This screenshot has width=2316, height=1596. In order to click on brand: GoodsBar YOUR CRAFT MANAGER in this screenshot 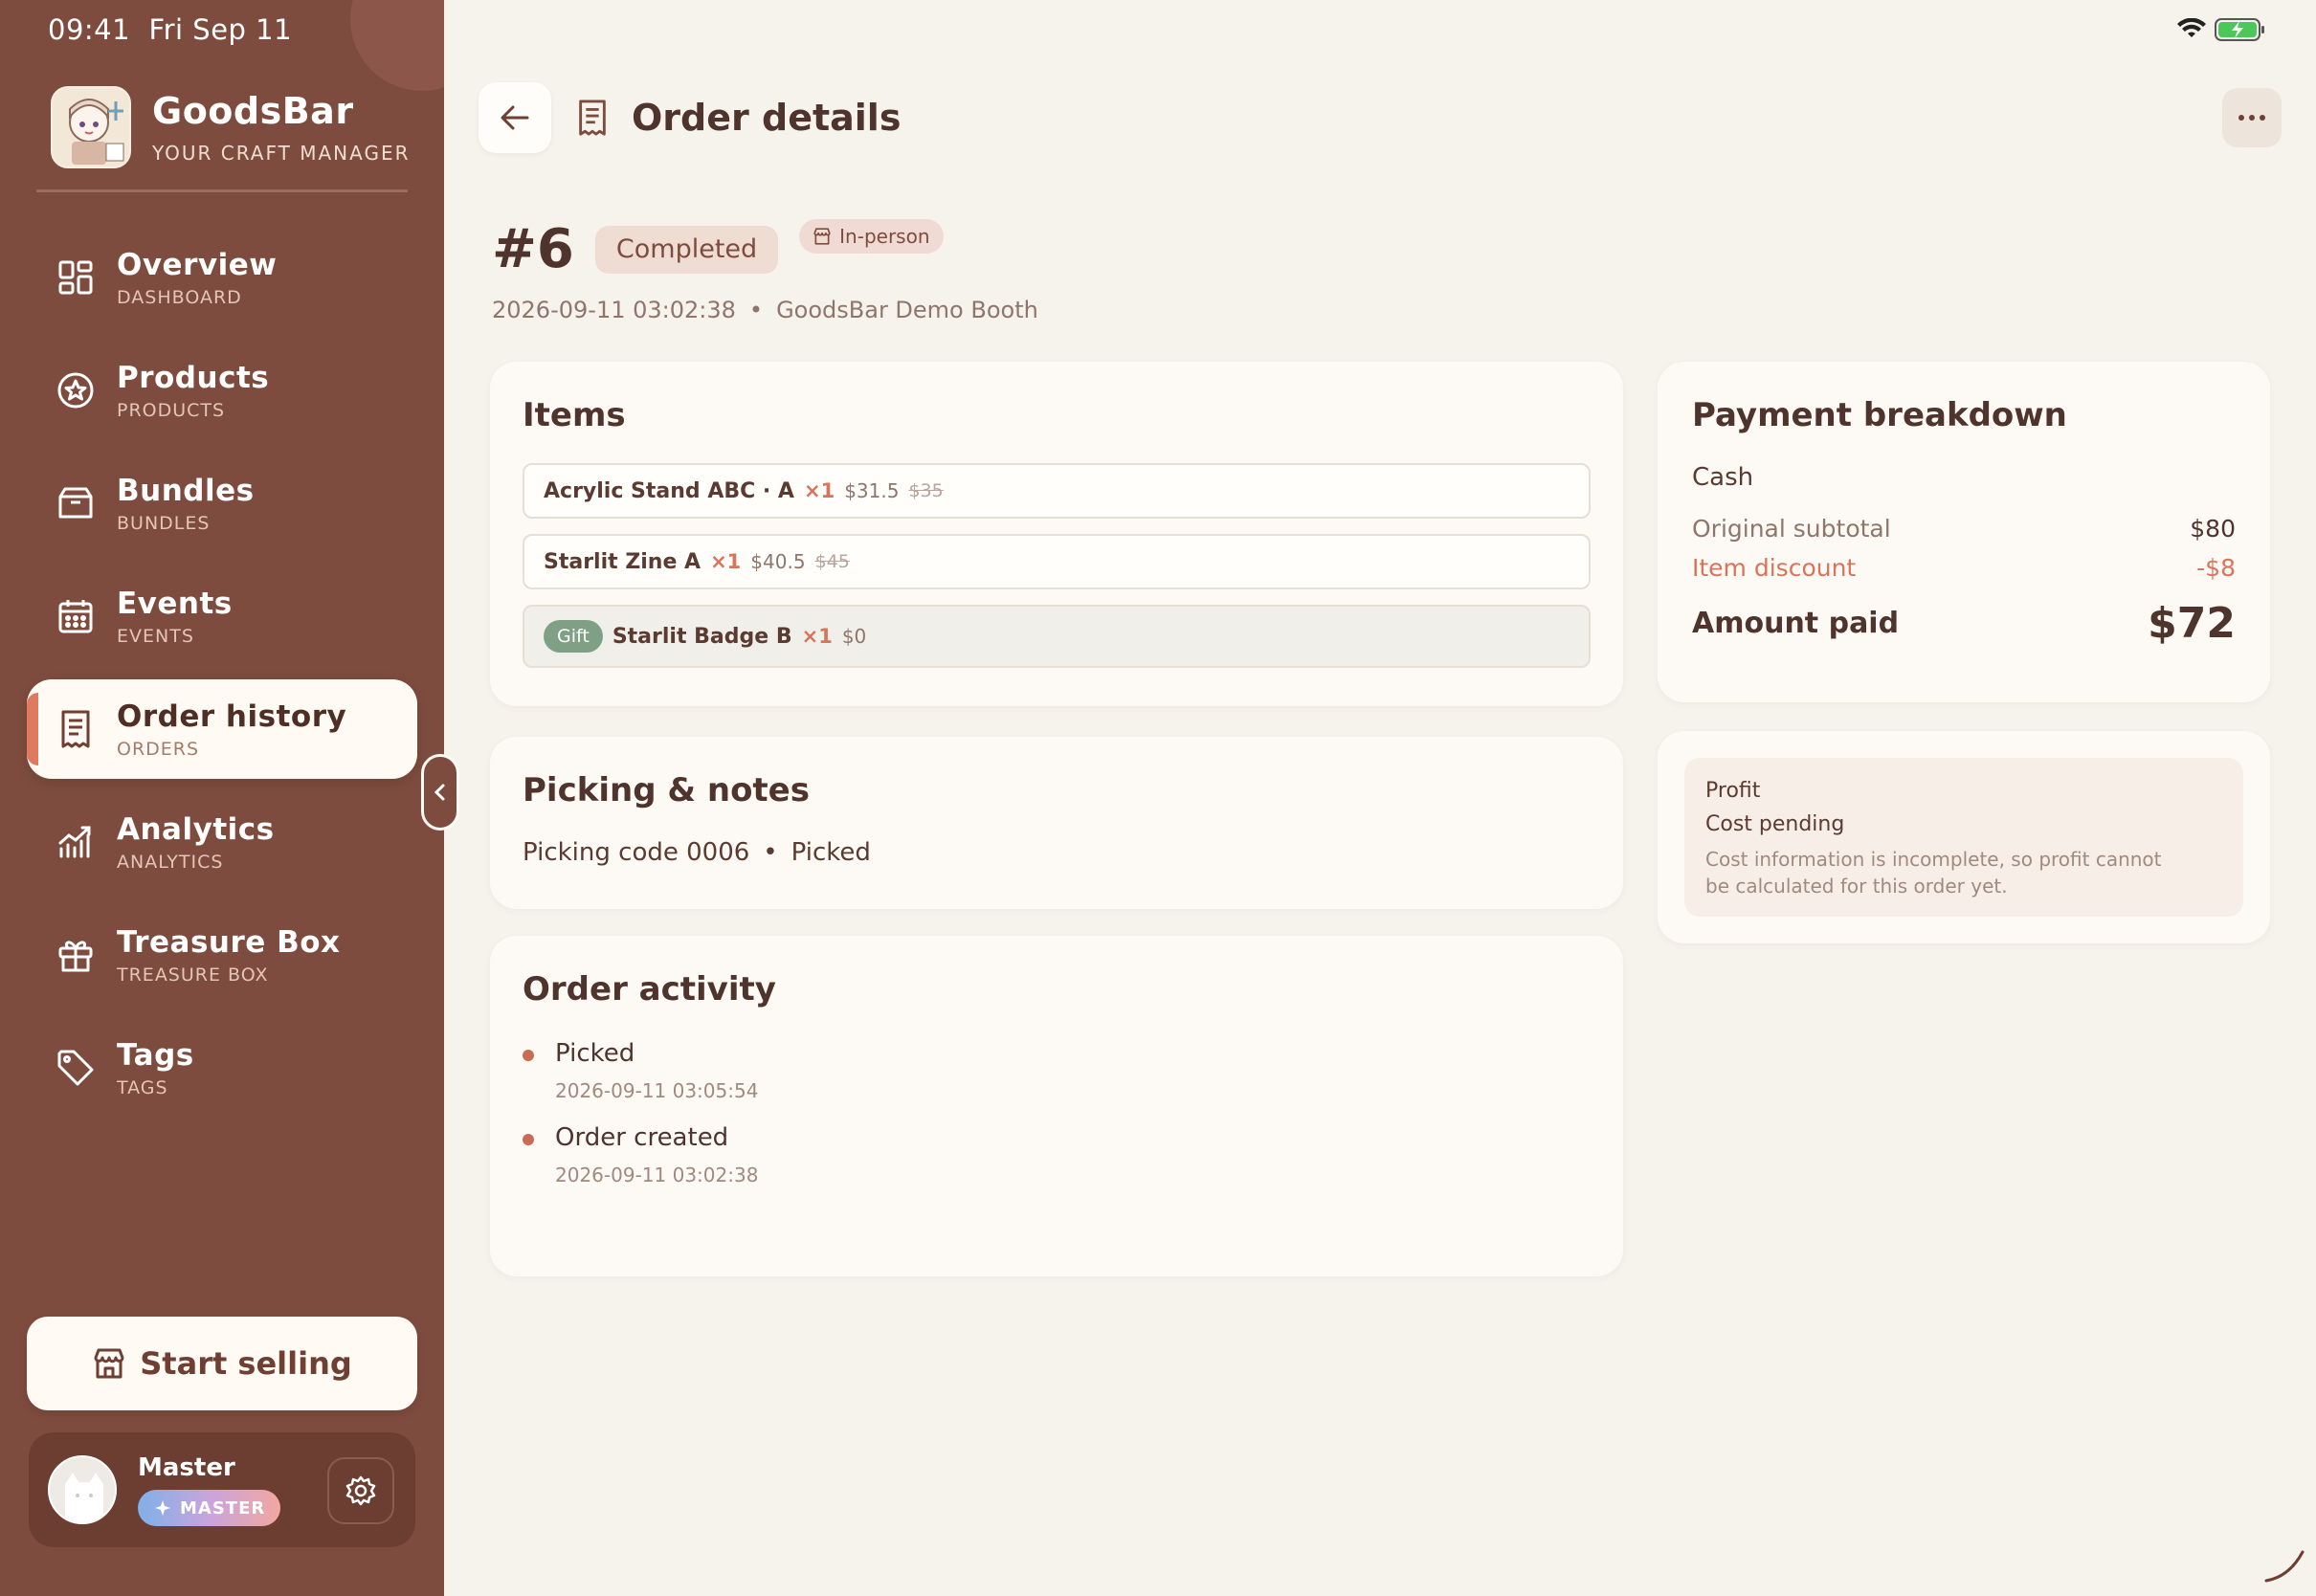, I will do `click(230, 127)`.